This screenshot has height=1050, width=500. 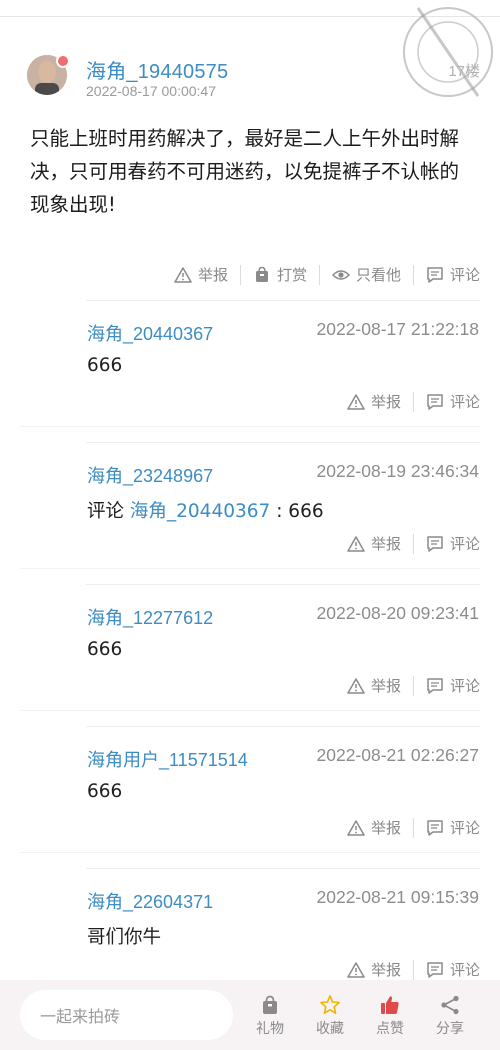 I want to click on only-him-label: 只看他, so click(x=378, y=275).